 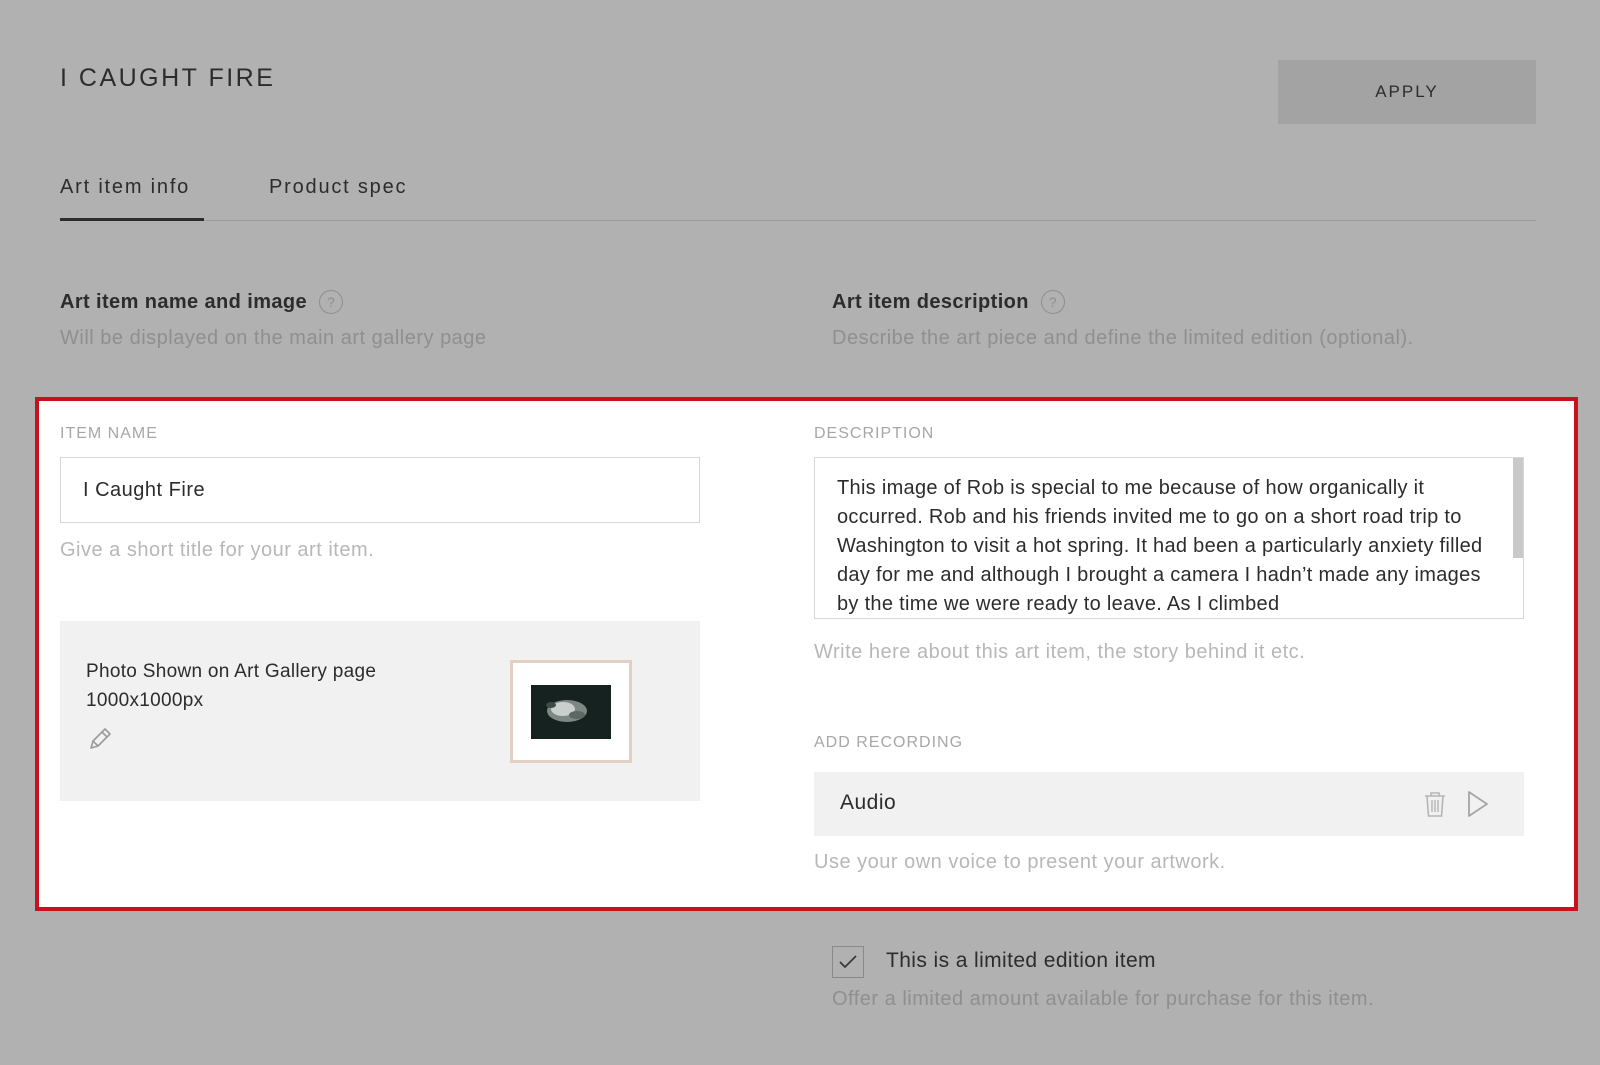 What do you see at coordinates (145, 700) in the screenshot?
I see `photo-dimensions: 1000x1000px` at bounding box center [145, 700].